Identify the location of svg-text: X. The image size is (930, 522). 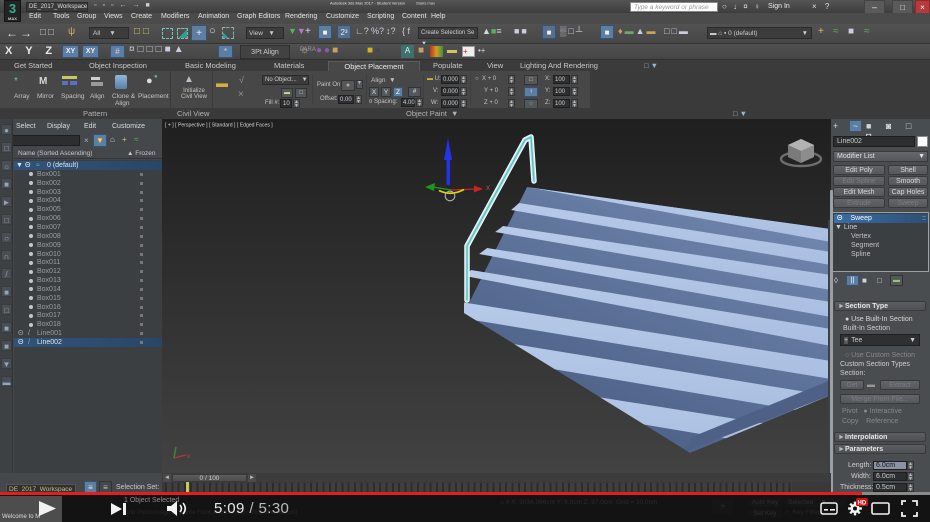
(488, 189).